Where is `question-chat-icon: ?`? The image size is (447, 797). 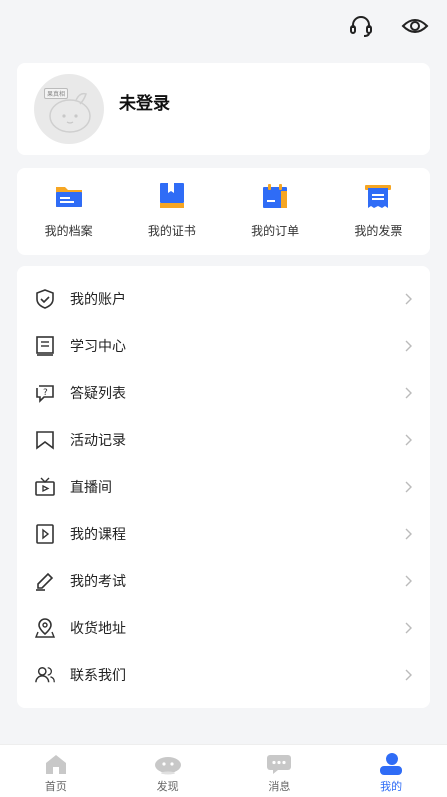
question-chat-icon: ? is located at coordinates (45, 393).